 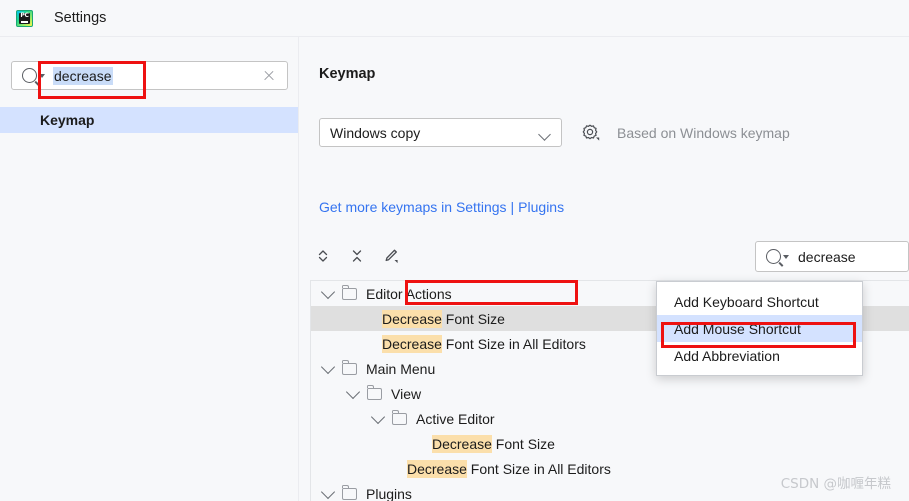 What do you see at coordinates (409, 293) in the screenshot?
I see `tree-row-label: Editor Actions` at bounding box center [409, 293].